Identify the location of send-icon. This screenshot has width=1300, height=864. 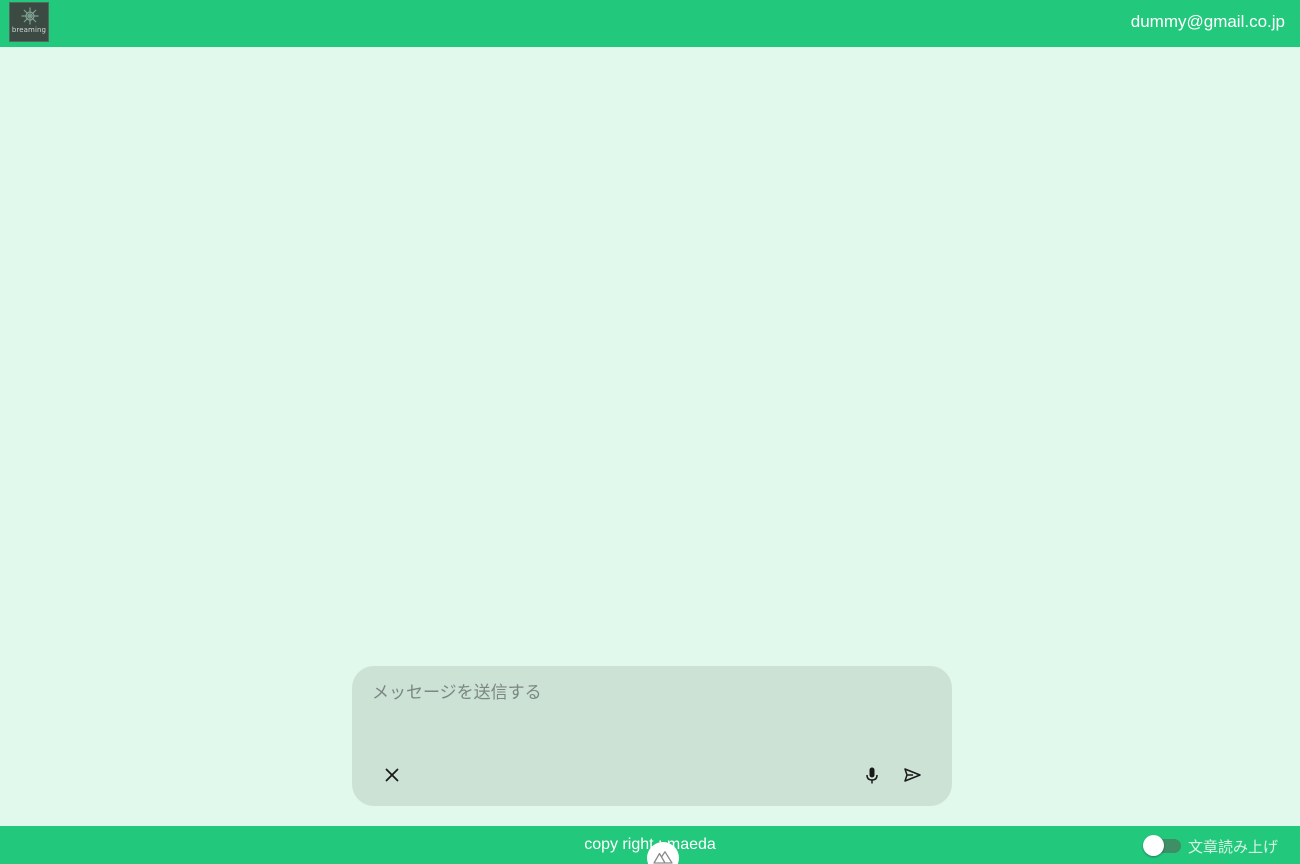
(912, 775).